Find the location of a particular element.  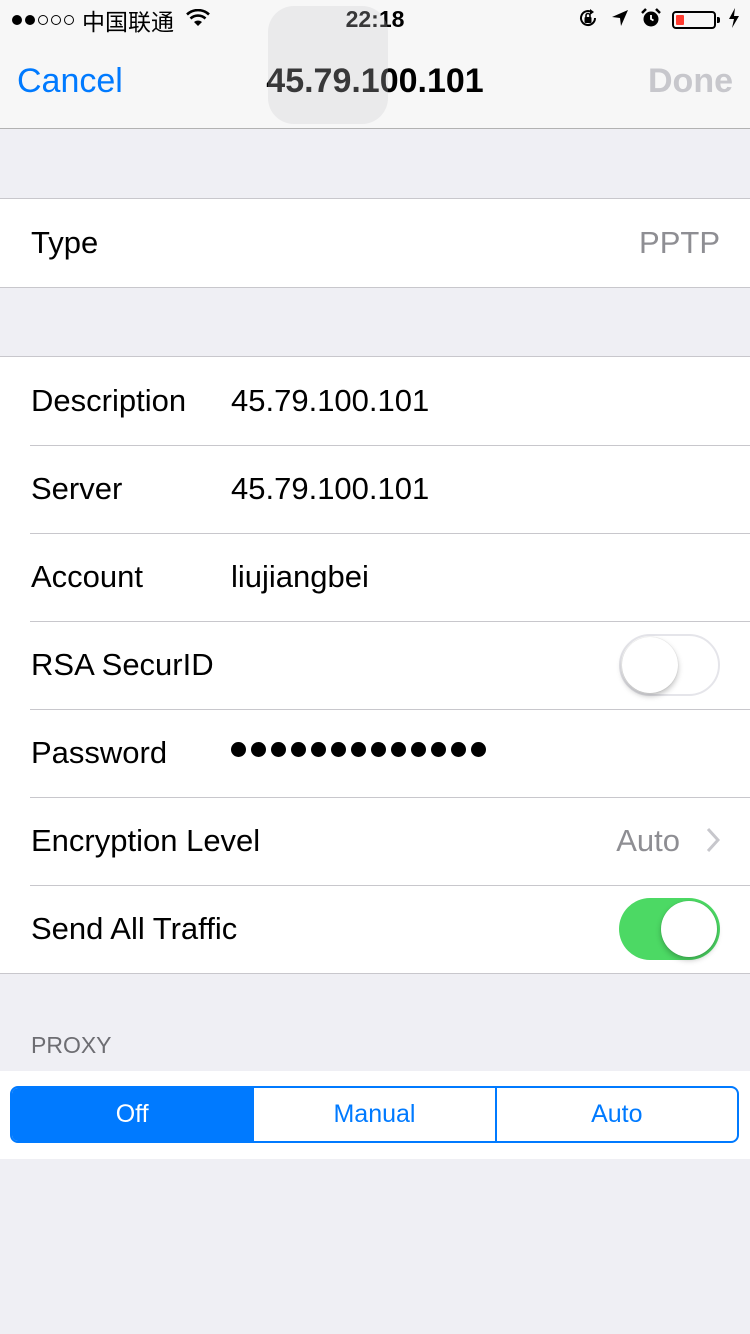

rsa-securid-label: RSA SecurID is located at coordinates (122, 664).